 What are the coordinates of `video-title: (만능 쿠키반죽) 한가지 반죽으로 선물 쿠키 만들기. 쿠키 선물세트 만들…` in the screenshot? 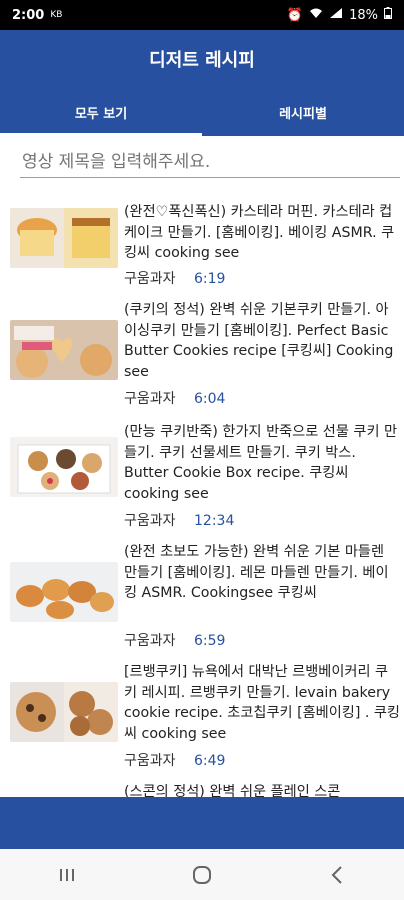 It's located at (261, 463).